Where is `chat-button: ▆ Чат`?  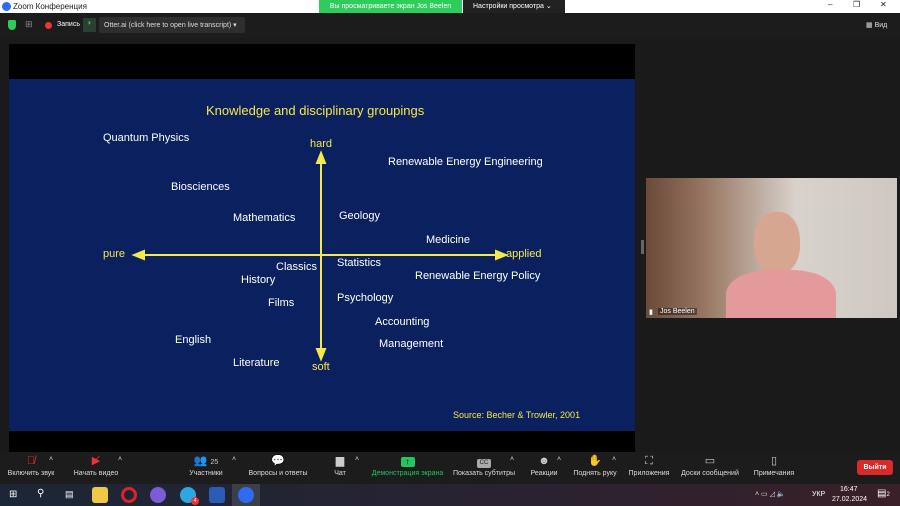 chat-button: ▆ Чат is located at coordinates (340, 468).